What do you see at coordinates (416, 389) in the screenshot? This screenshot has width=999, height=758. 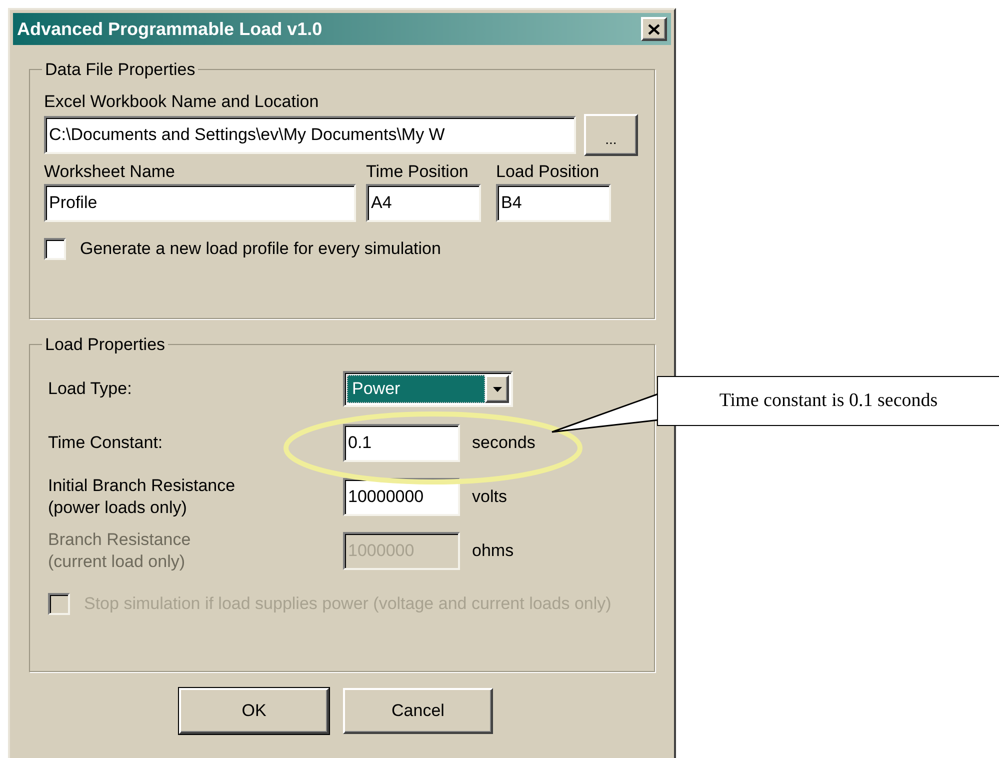 I see `dropdown-value: Power` at bounding box center [416, 389].